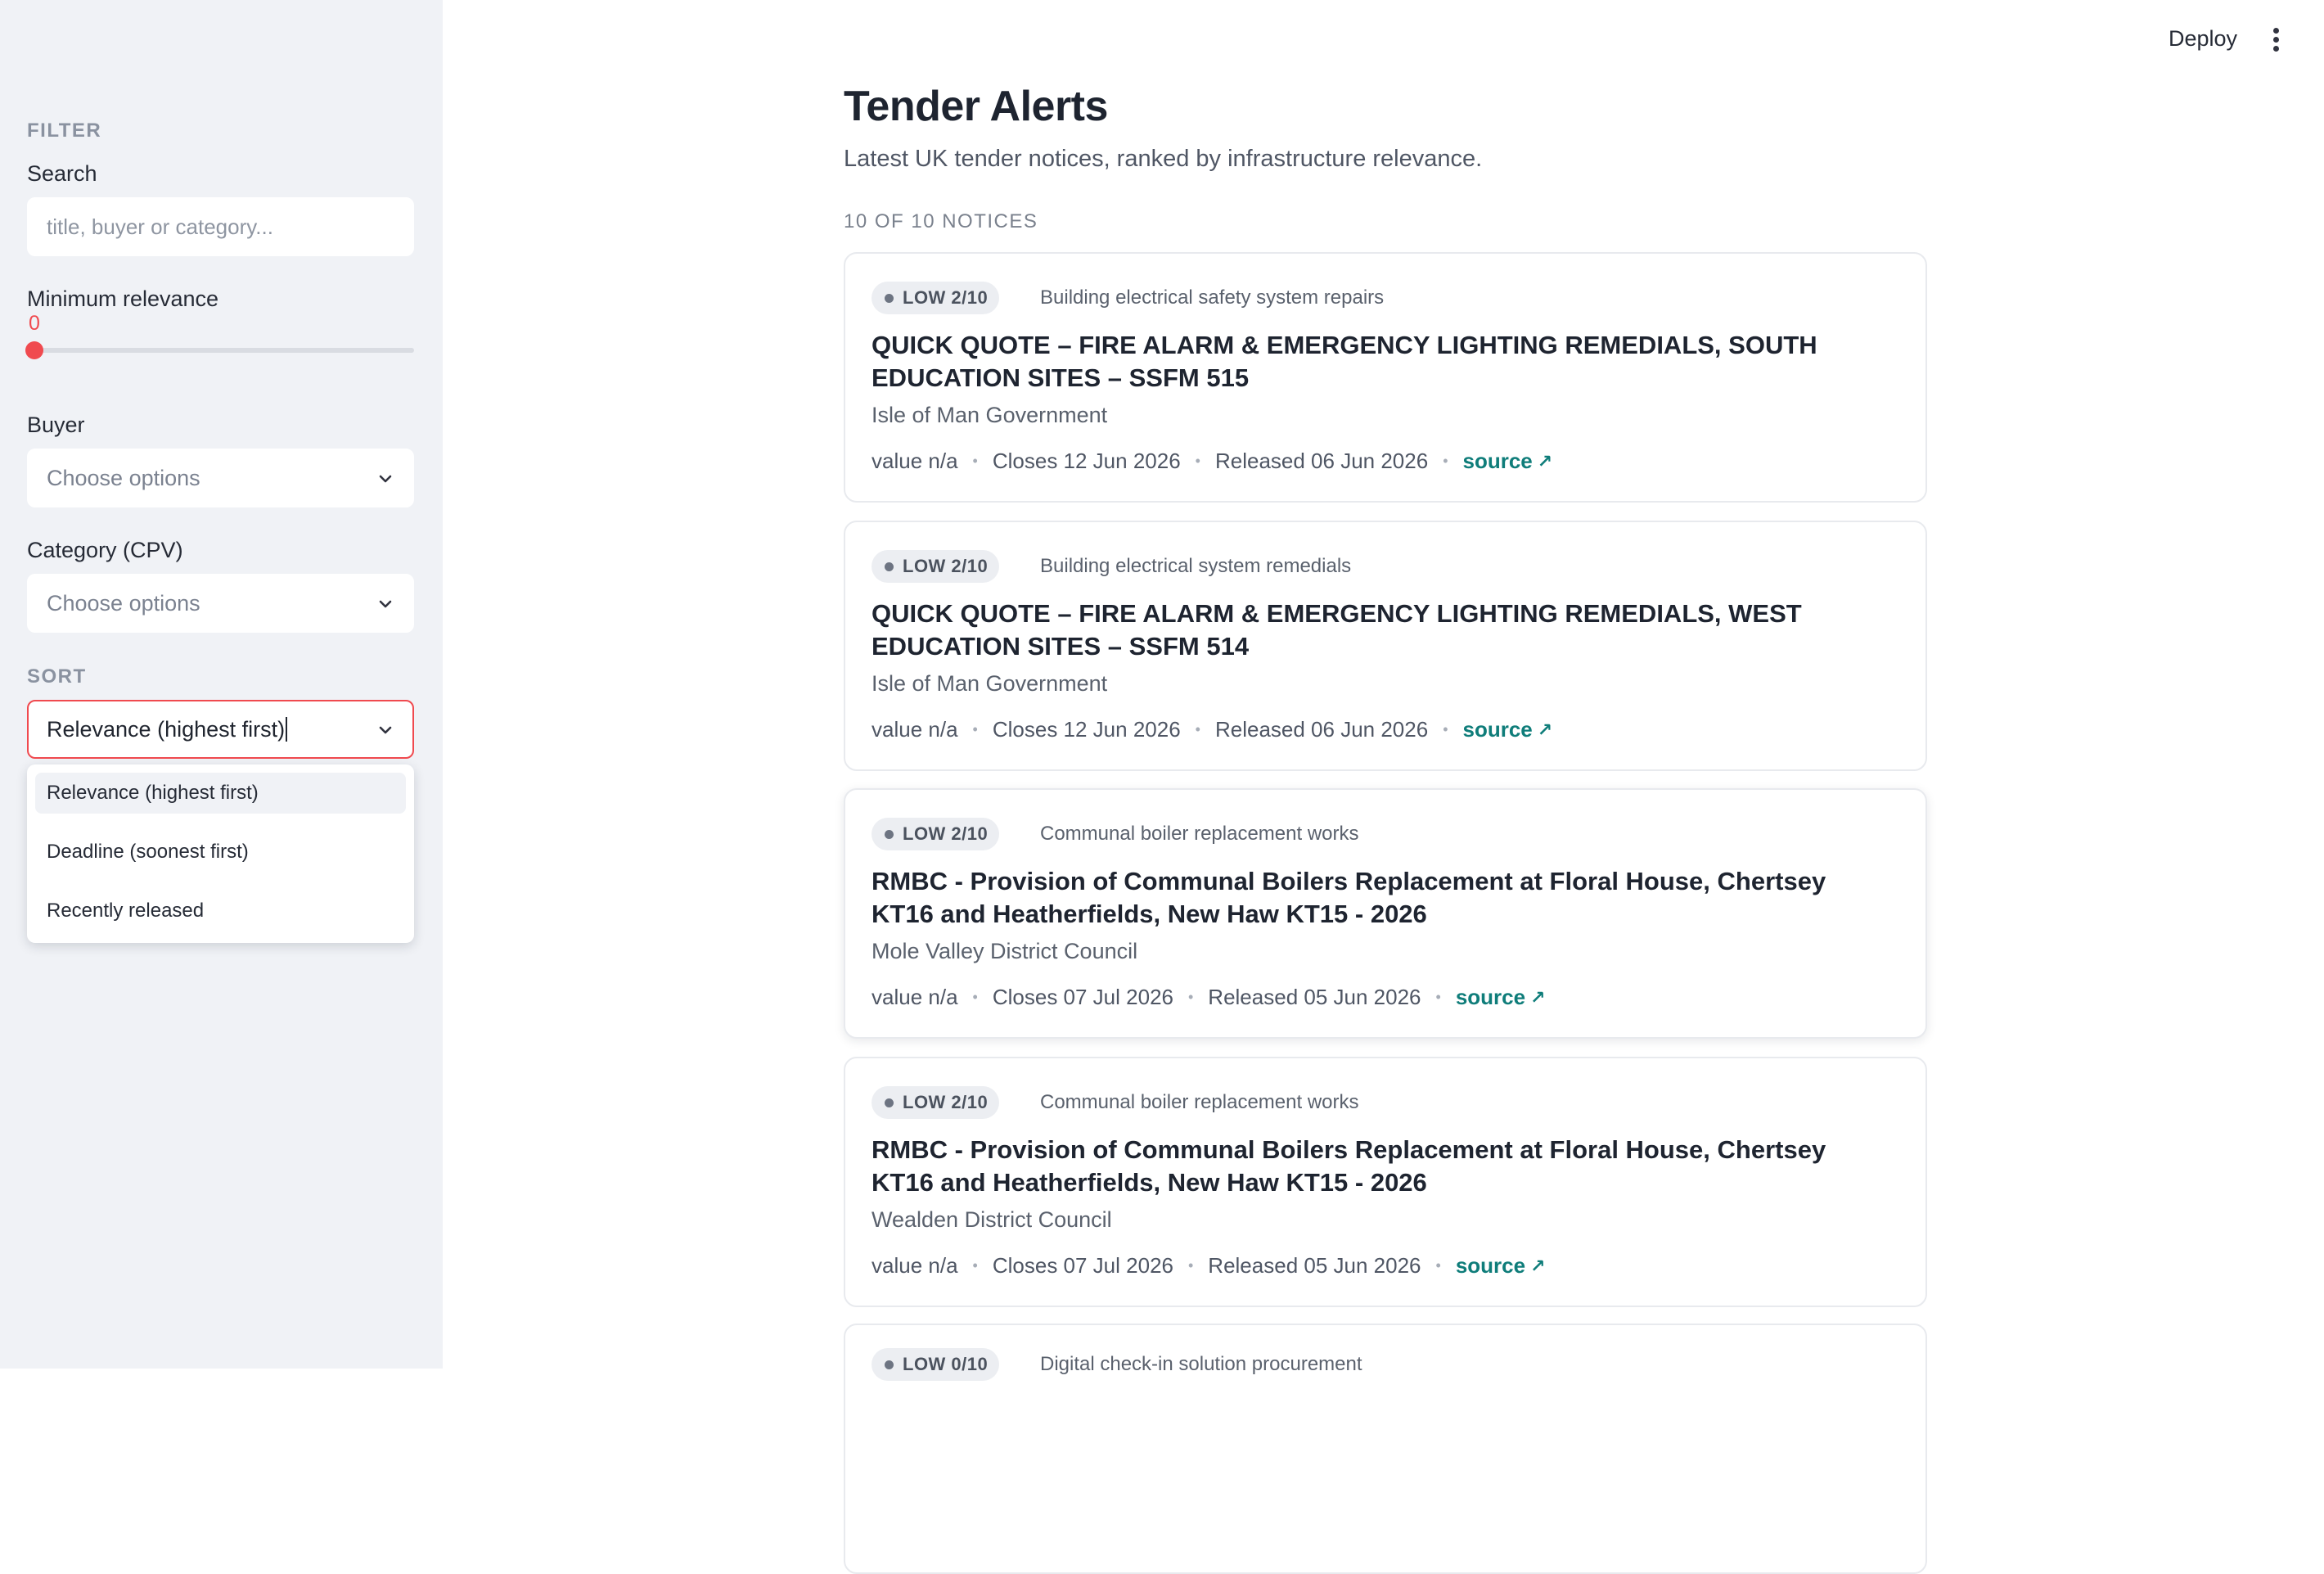  I want to click on search-input, so click(221, 226).